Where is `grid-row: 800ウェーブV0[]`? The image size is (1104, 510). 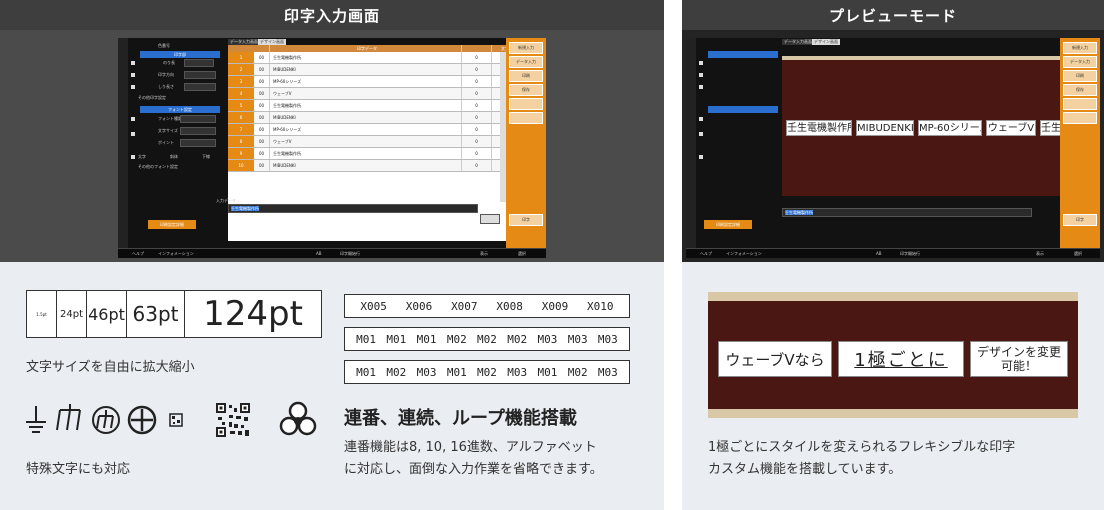
grid-row: 800ウェーブV0[] is located at coordinates (387, 142).